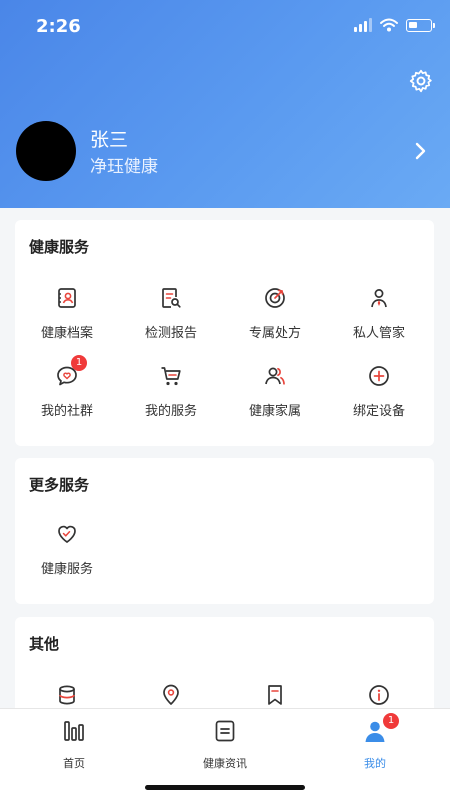  Describe the element at coordinates (379, 376) in the screenshot. I see `plus-circle-icon` at that location.